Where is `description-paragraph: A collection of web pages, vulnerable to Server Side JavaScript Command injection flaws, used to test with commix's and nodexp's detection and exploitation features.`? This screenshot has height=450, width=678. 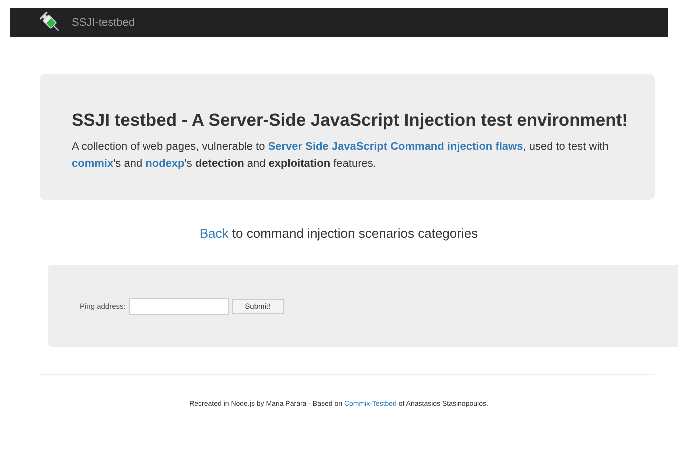
description-paragraph: A collection of web pages, vulnerable to Server Side JavaScript Command injection flaws, used to test with commix's and nodexp's detection and exploitation features. is located at coordinates (341, 156).